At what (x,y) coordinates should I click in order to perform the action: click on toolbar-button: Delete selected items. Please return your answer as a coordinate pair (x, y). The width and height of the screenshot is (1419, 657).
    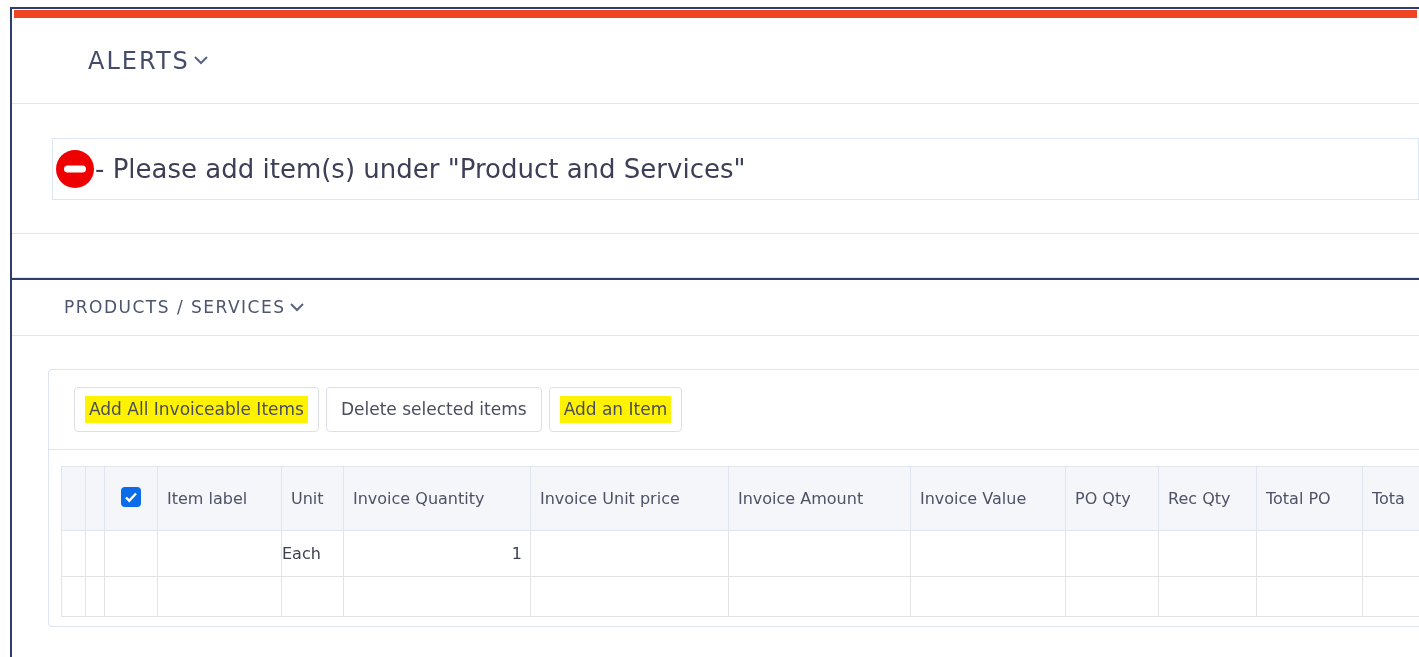
    Looking at the image, I should click on (433, 409).